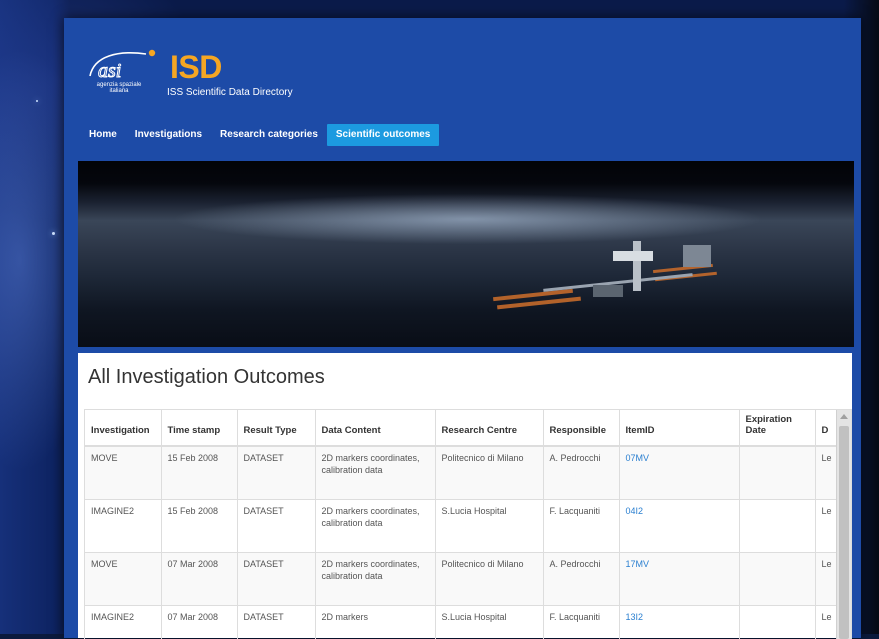  I want to click on page-title: All Investigation Outcomes, so click(206, 377).